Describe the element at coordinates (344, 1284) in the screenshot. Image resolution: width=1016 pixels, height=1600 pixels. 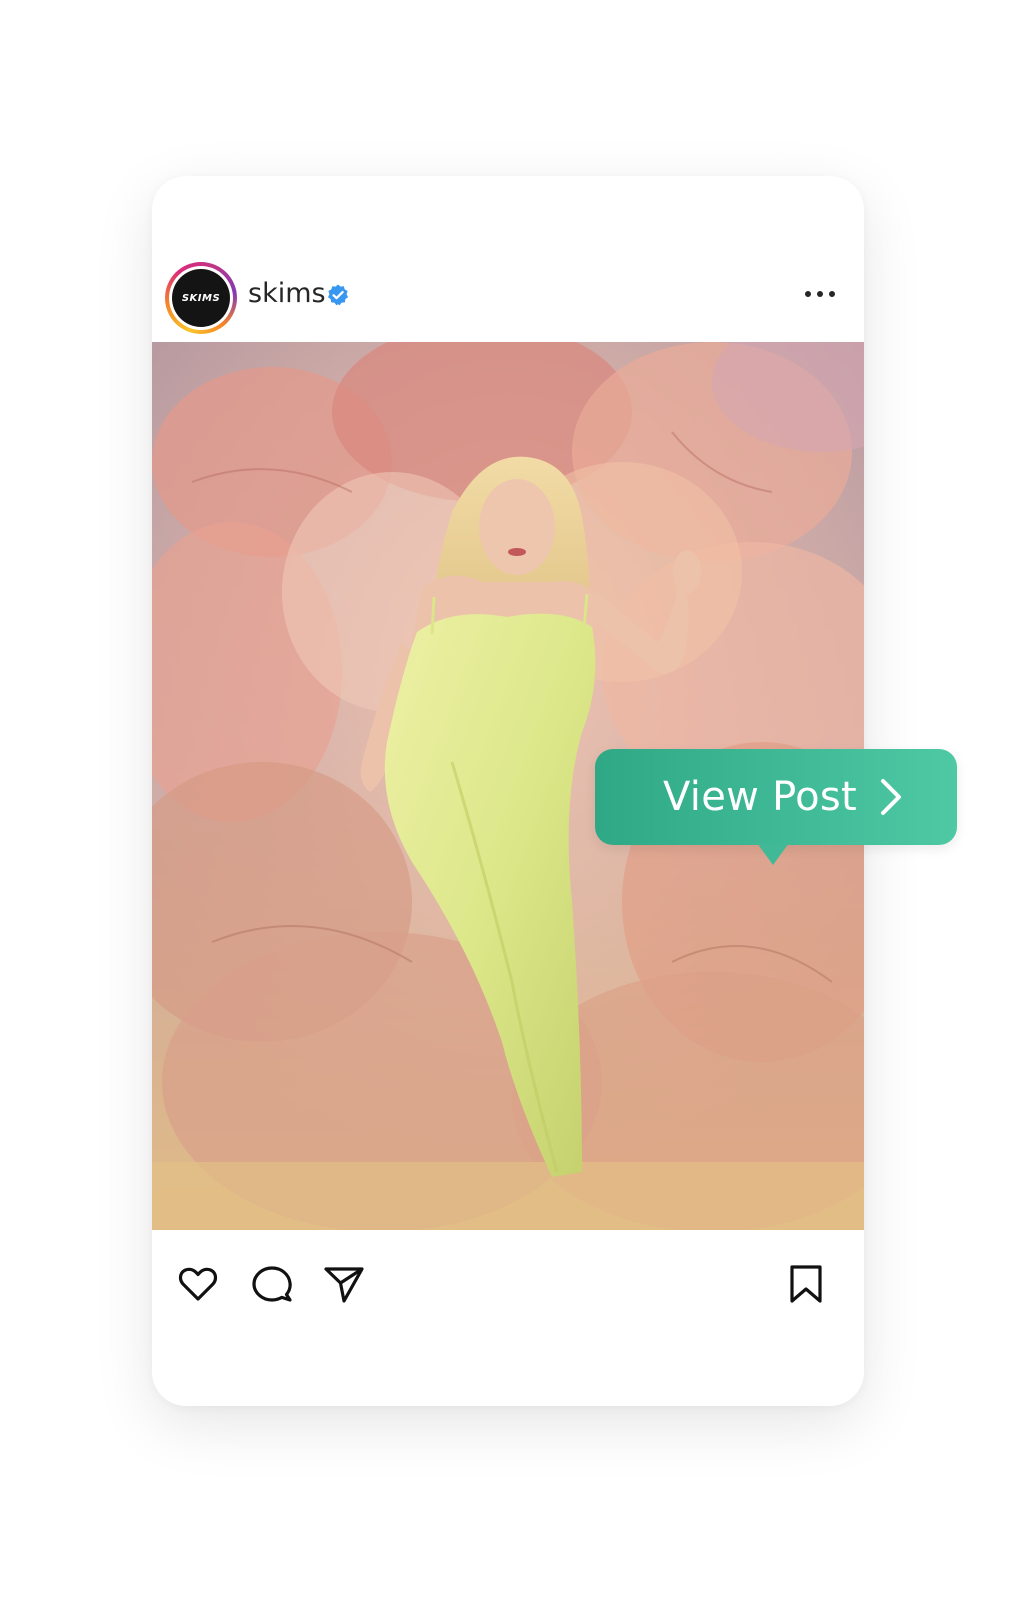
I see `send-icon` at that location.